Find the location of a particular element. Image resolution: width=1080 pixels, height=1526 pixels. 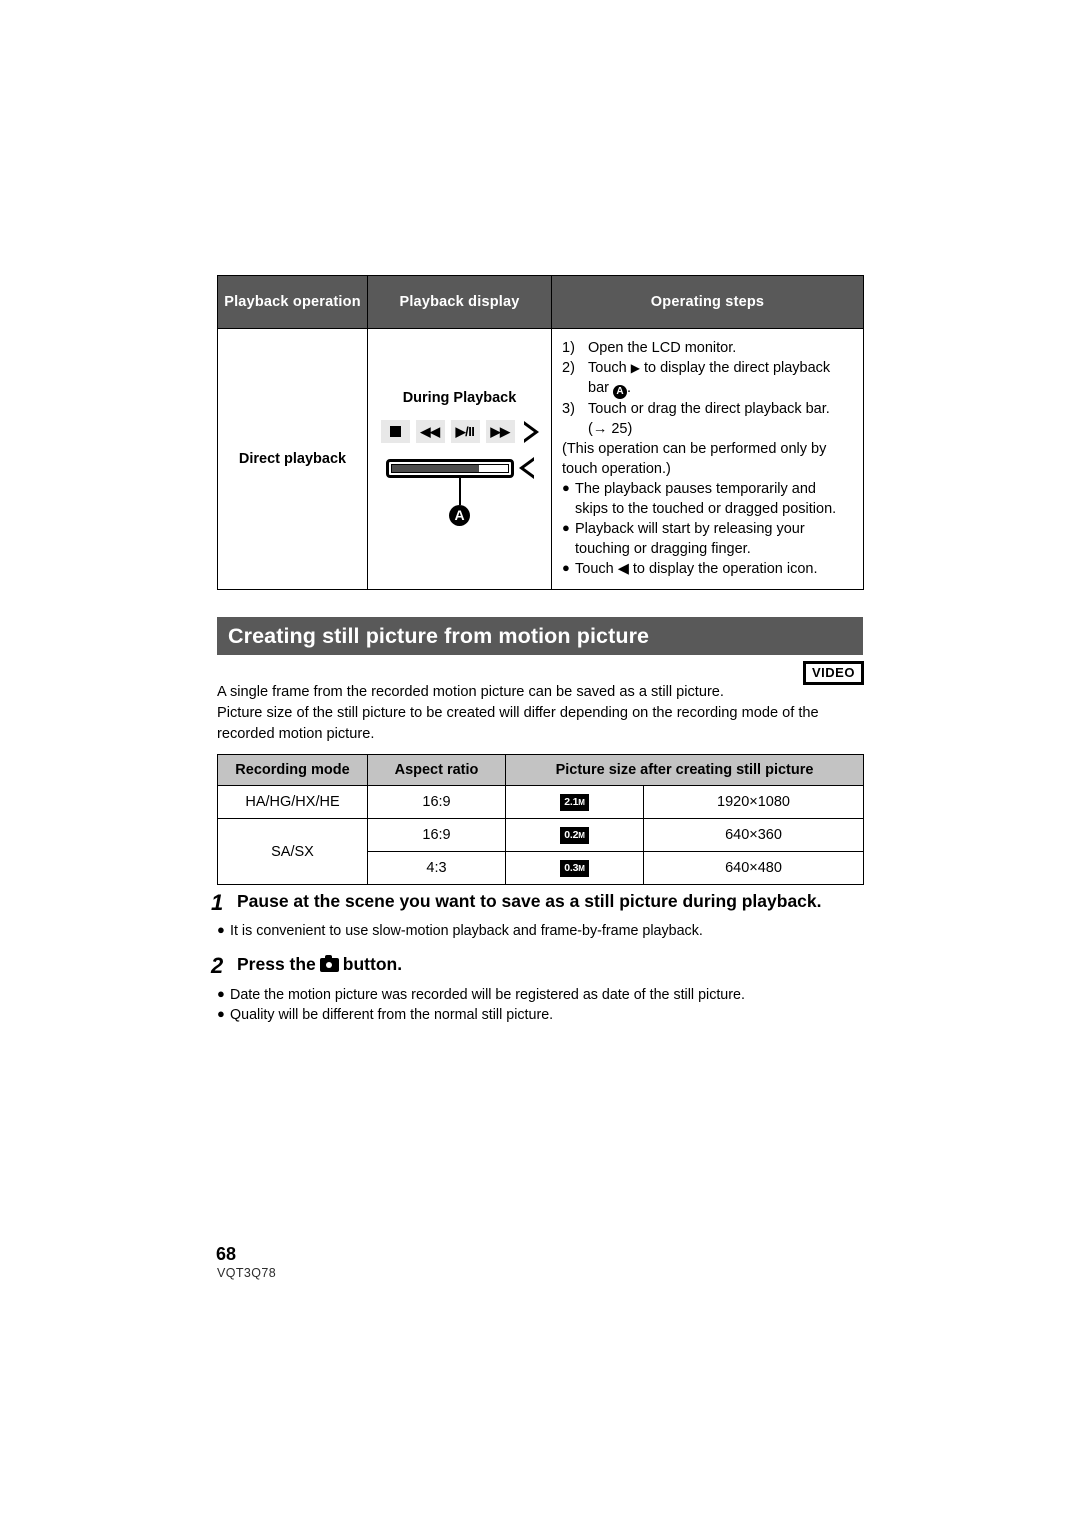

step-1-number: 1) is located at coordinates (568, 348).